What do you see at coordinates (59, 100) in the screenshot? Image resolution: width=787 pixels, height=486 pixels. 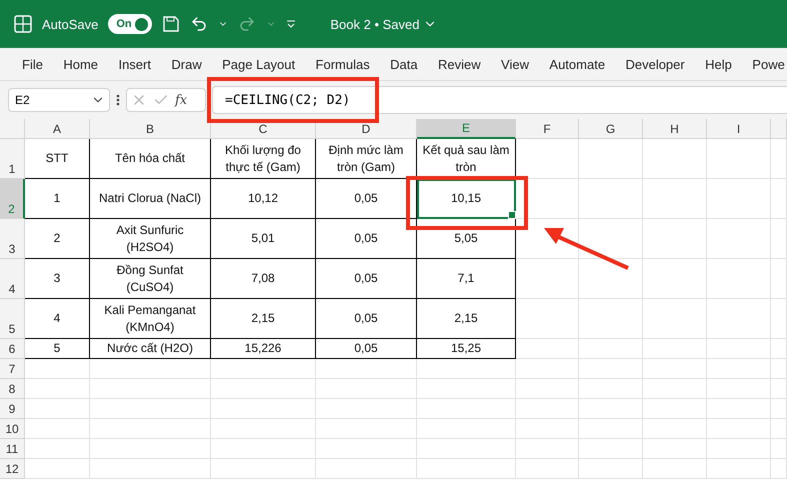 I see `name-box: E2` at bounding box center [59, 100].